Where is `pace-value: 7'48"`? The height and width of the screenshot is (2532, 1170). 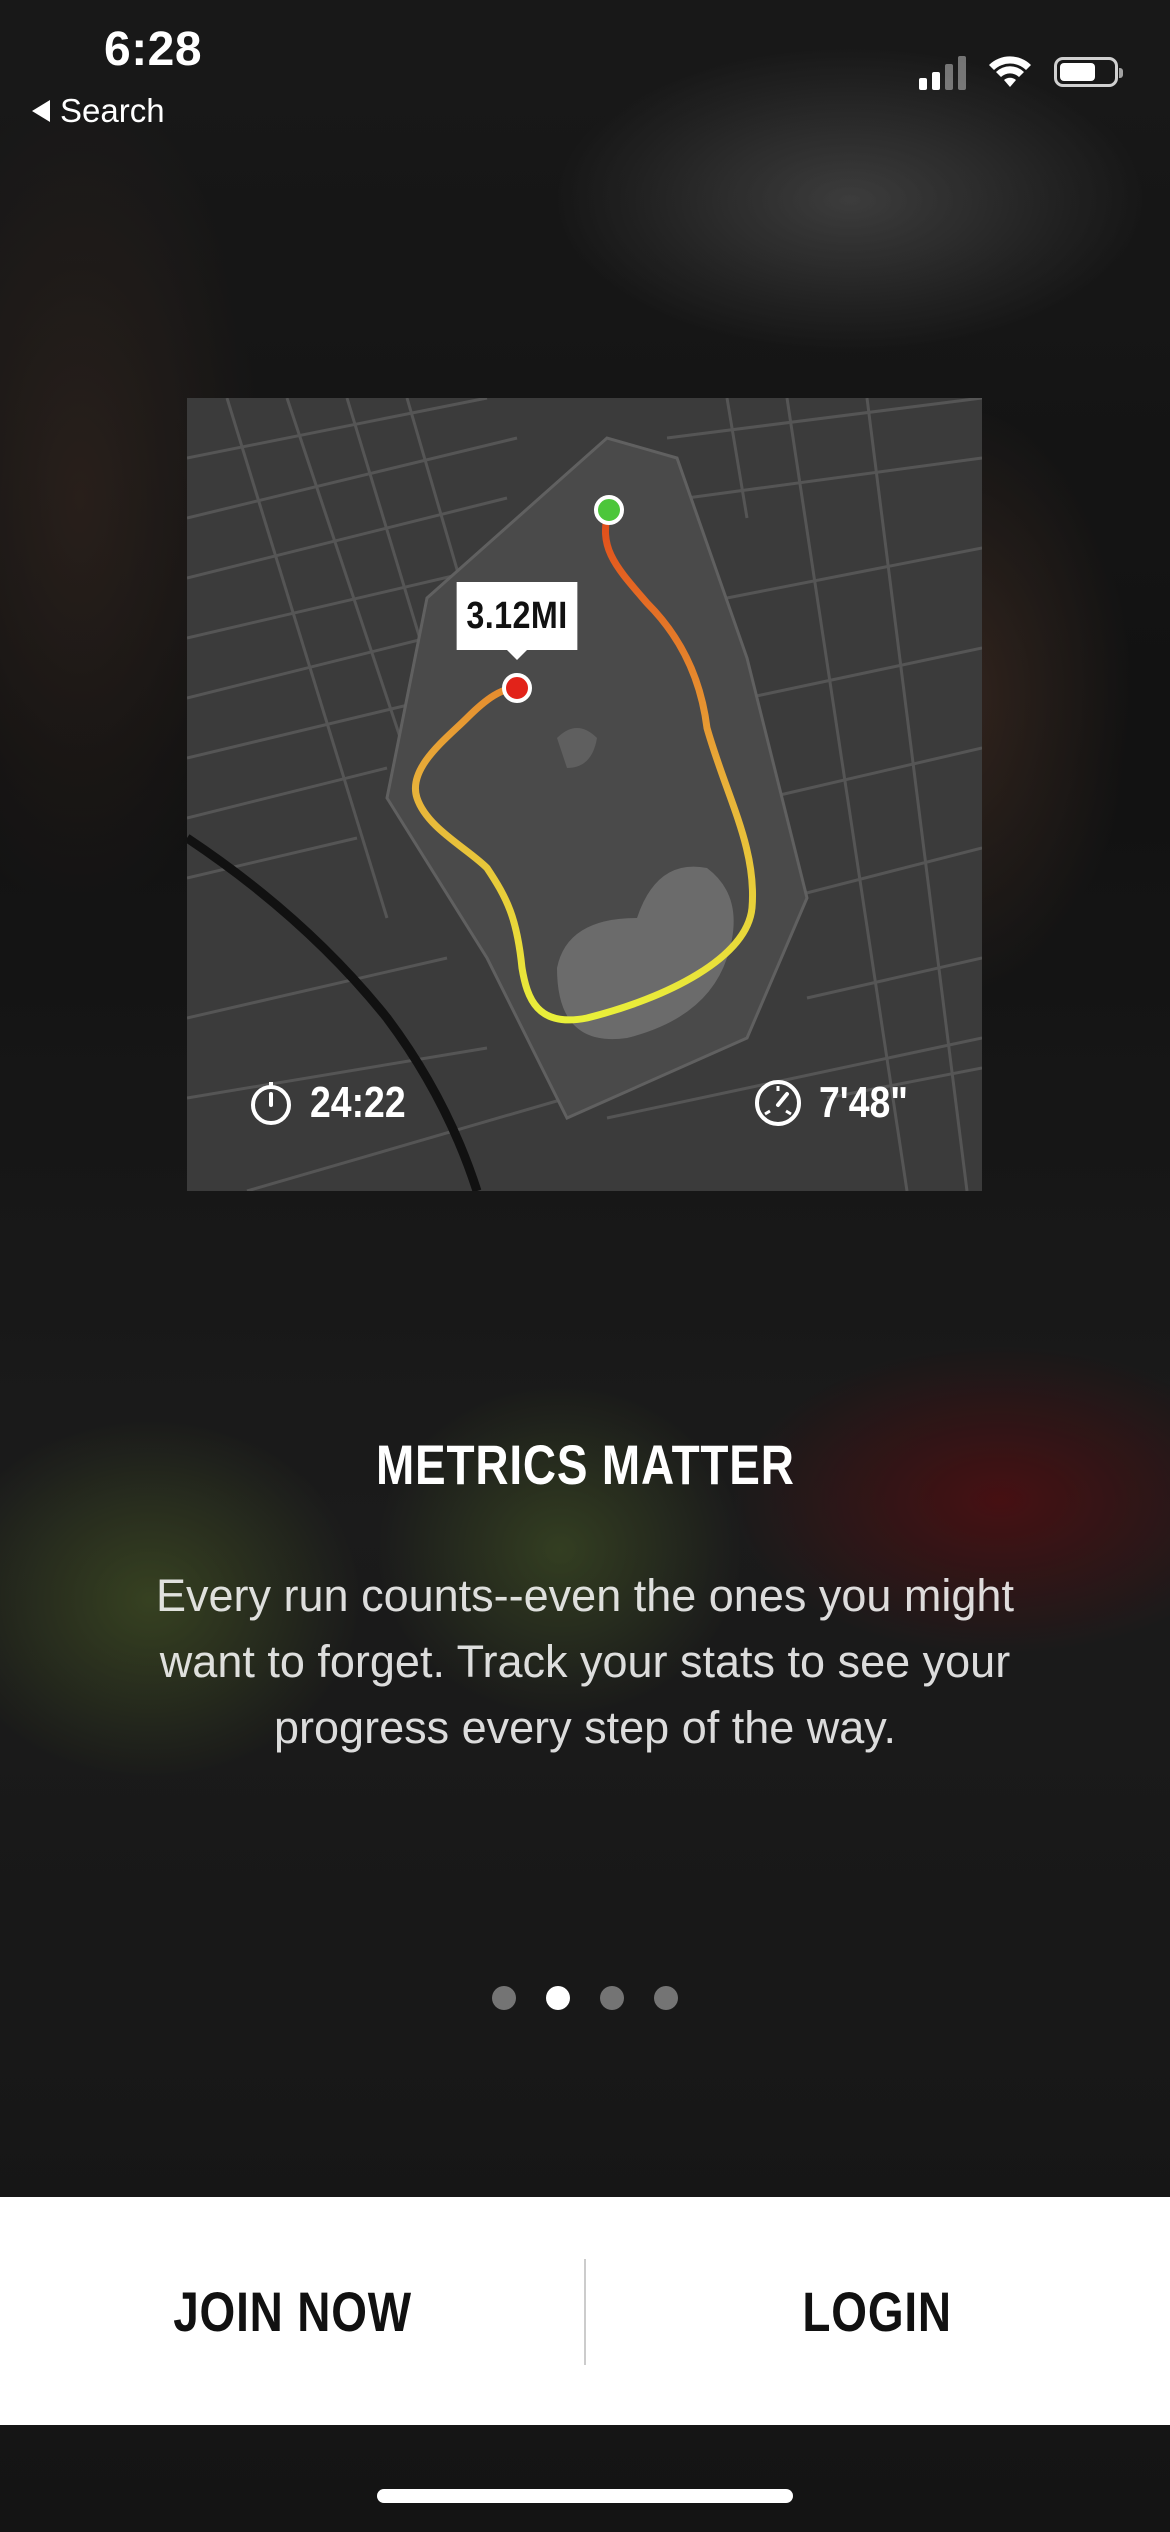
pace-value: 7'48" is located at coordinates (864, 1102).